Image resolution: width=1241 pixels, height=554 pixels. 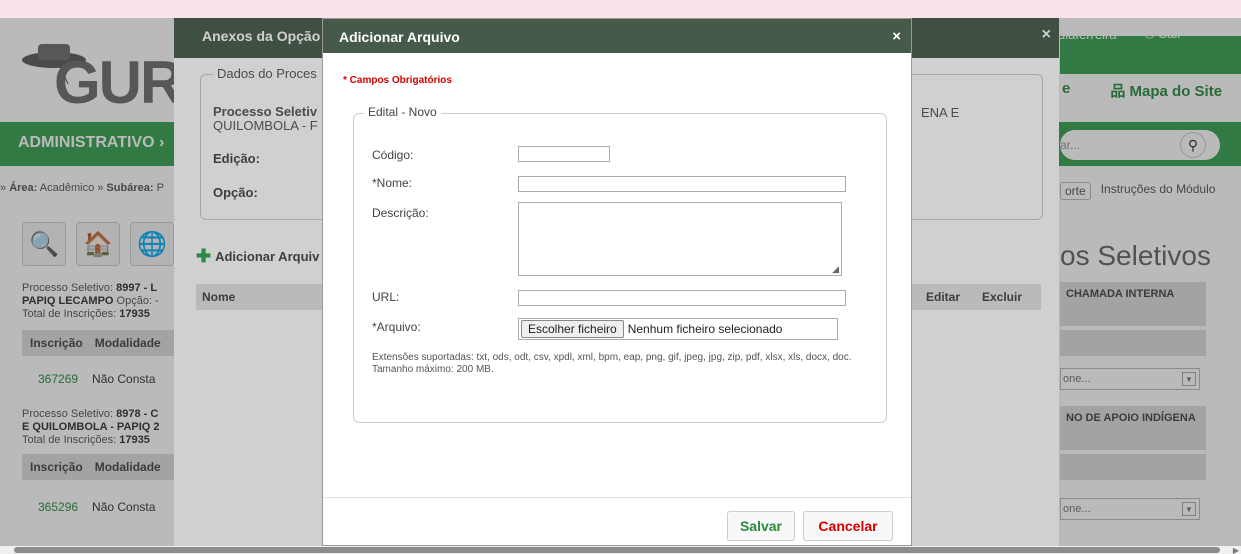 What do you see at coordinates (572, 329) in the screenshot?
I see `choose-file-button: Escolher ficheiro` at bounding box center [572, 329].